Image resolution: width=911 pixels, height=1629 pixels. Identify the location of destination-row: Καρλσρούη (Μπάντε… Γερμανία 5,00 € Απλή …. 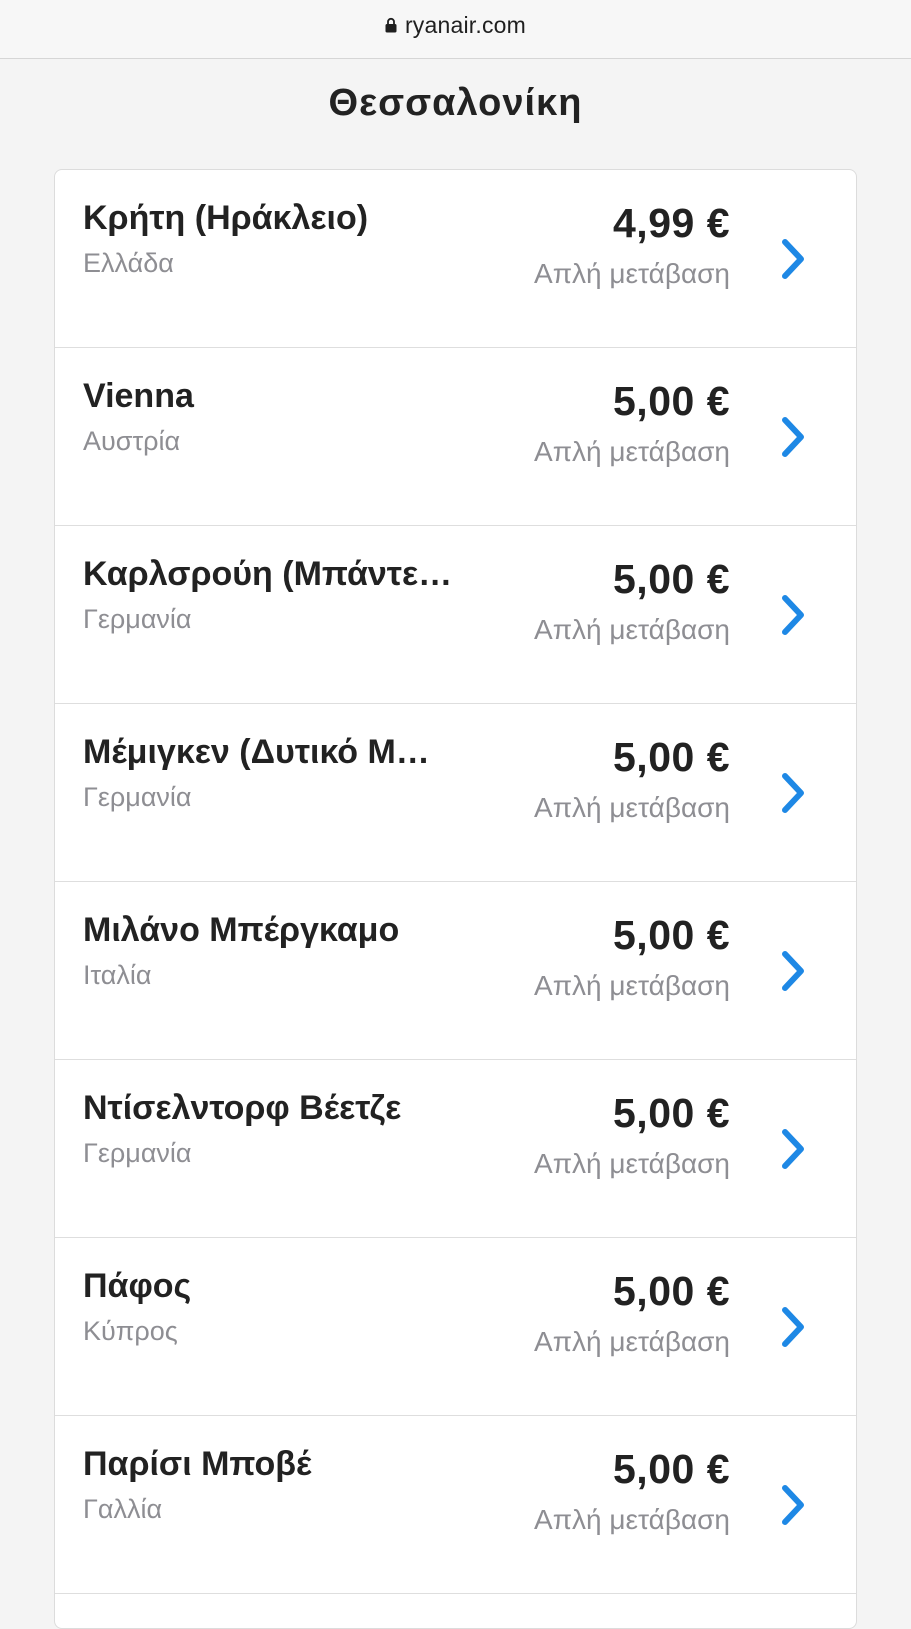
(455, 615).